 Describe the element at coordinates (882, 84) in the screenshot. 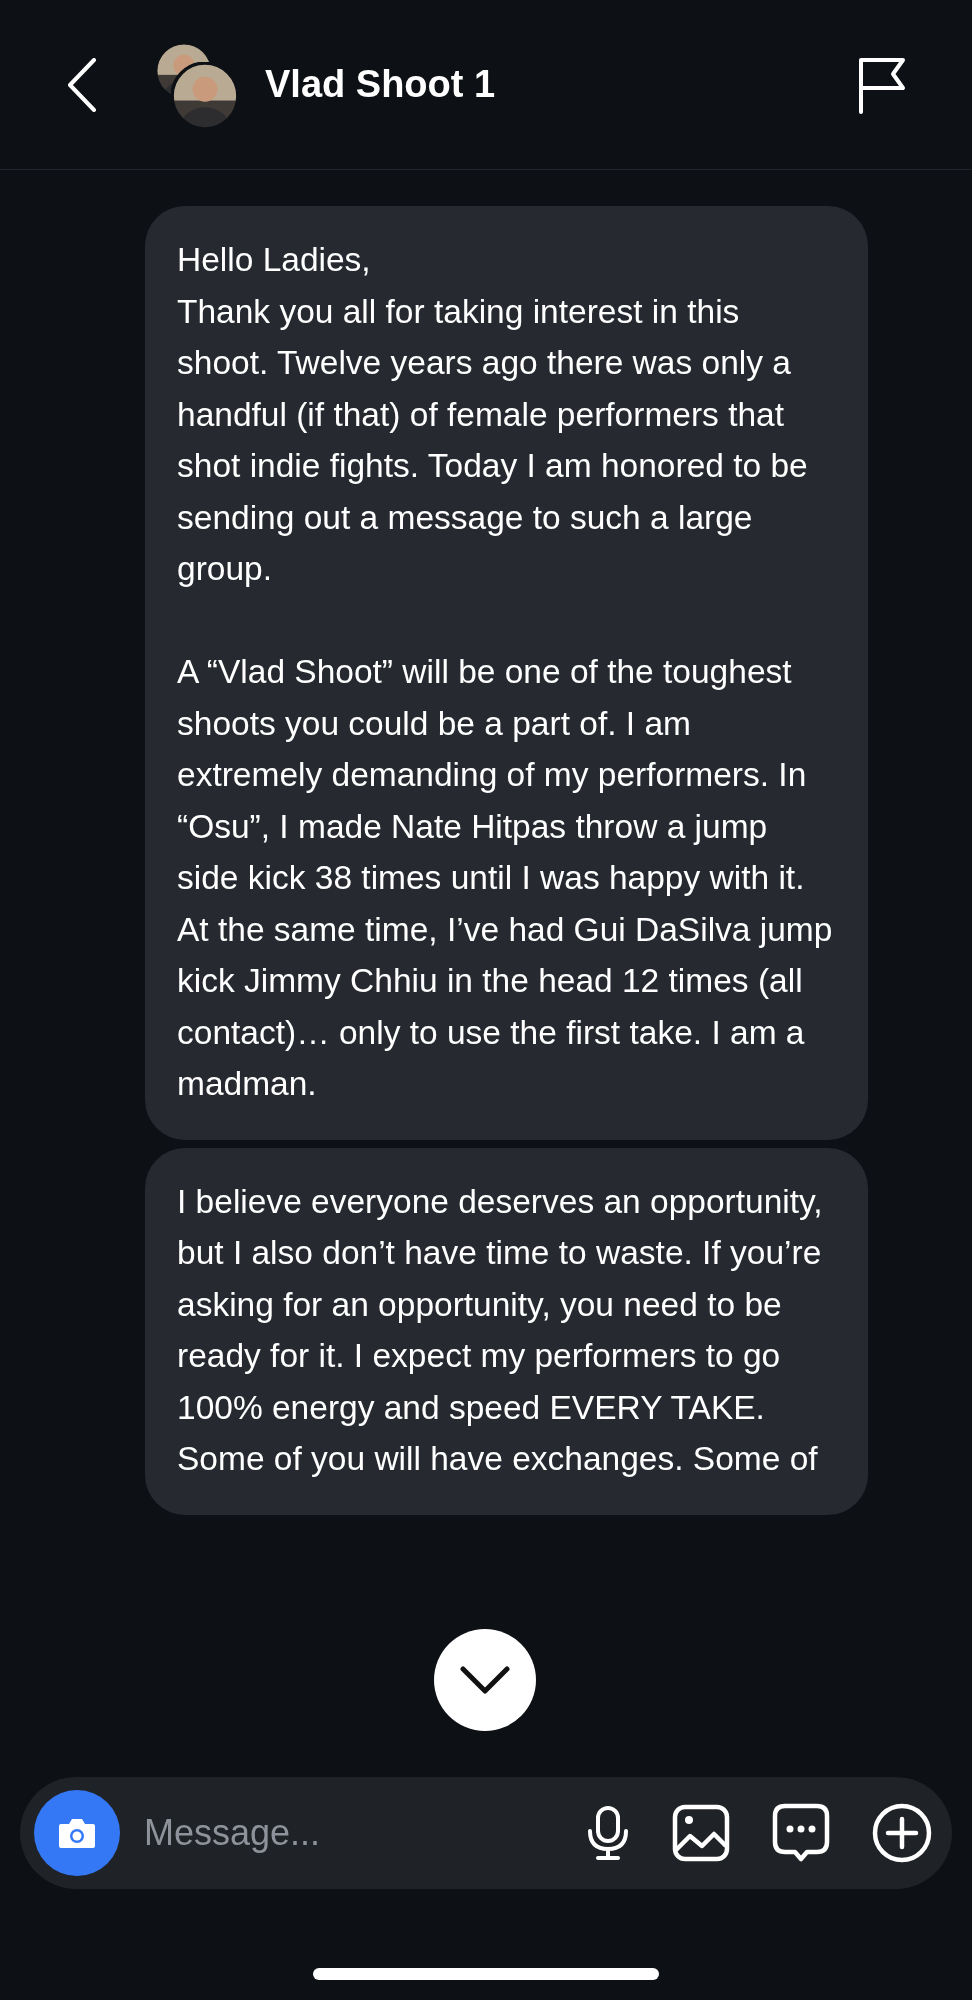

I see `flag-icon` at that location.